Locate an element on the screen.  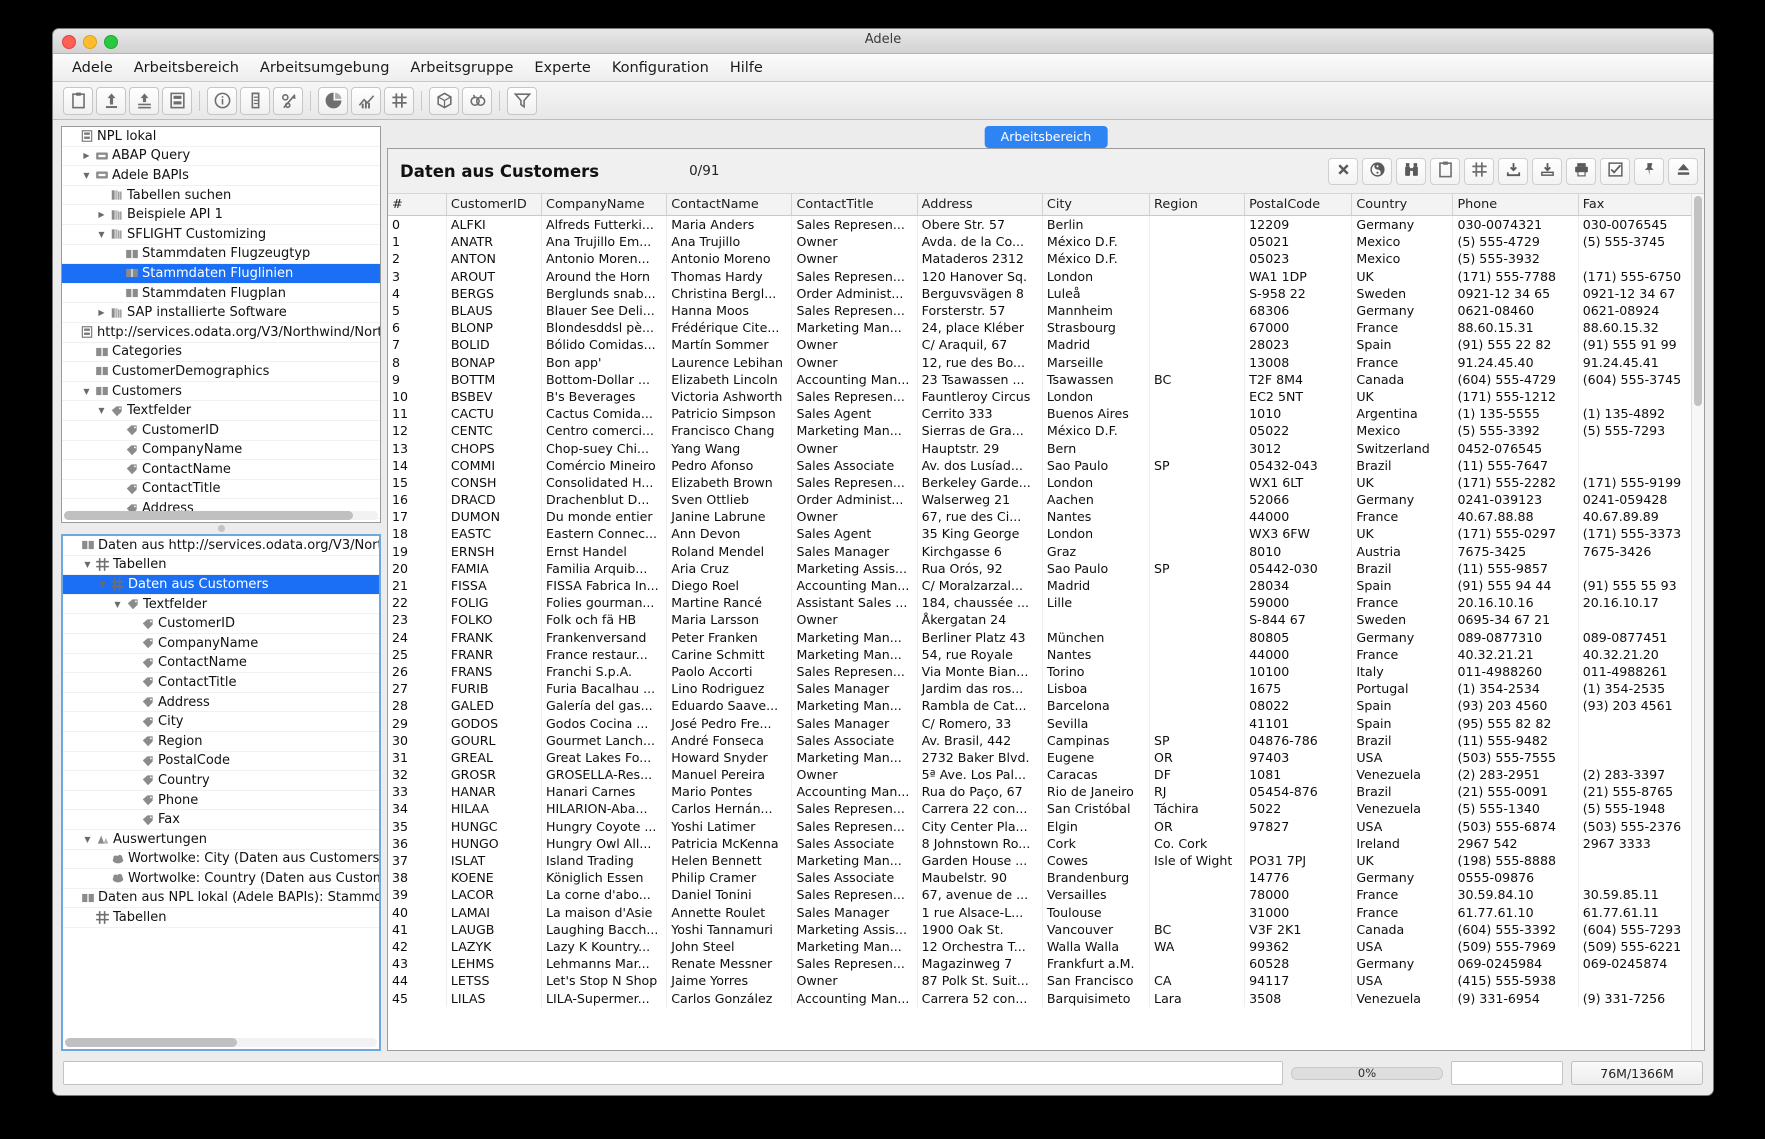
table-cell: Mario Pontes is located at coordinates (729, 792).